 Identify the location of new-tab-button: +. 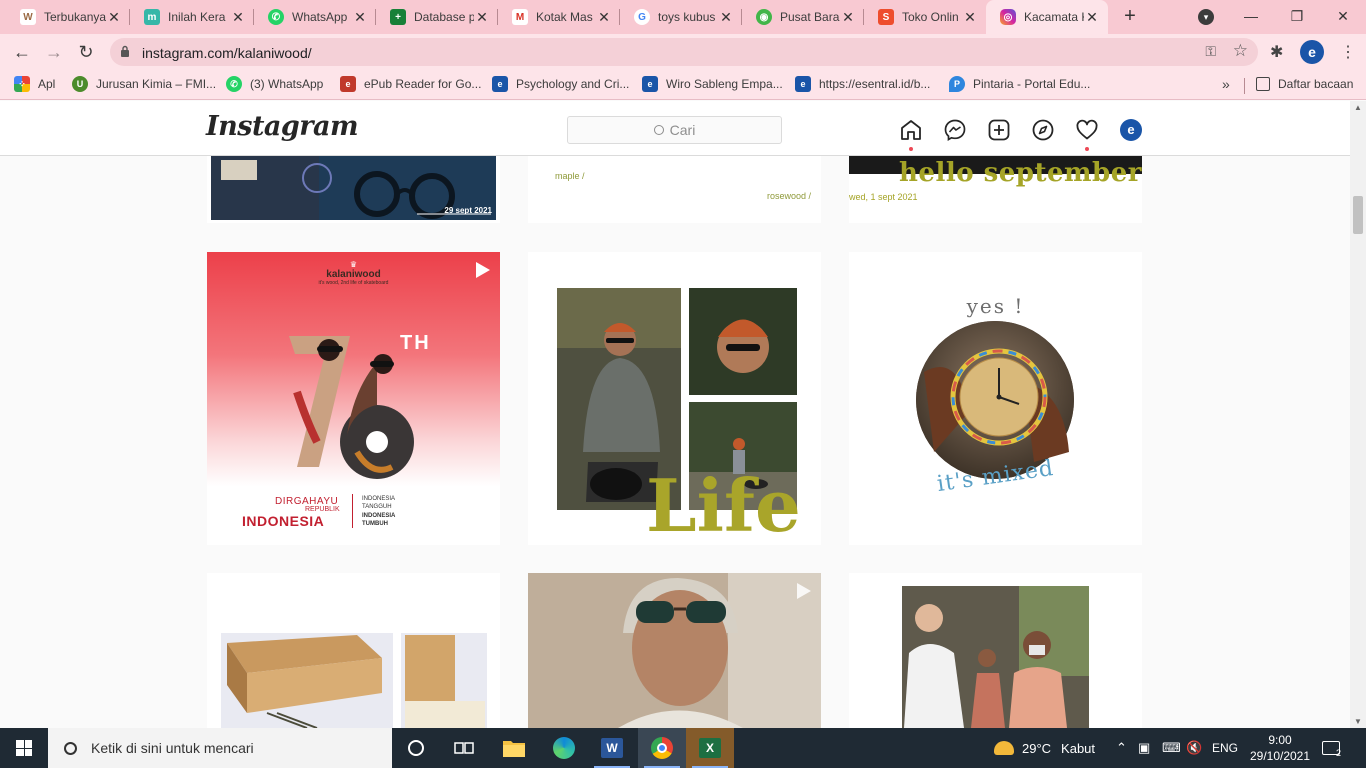
(1130, 17).